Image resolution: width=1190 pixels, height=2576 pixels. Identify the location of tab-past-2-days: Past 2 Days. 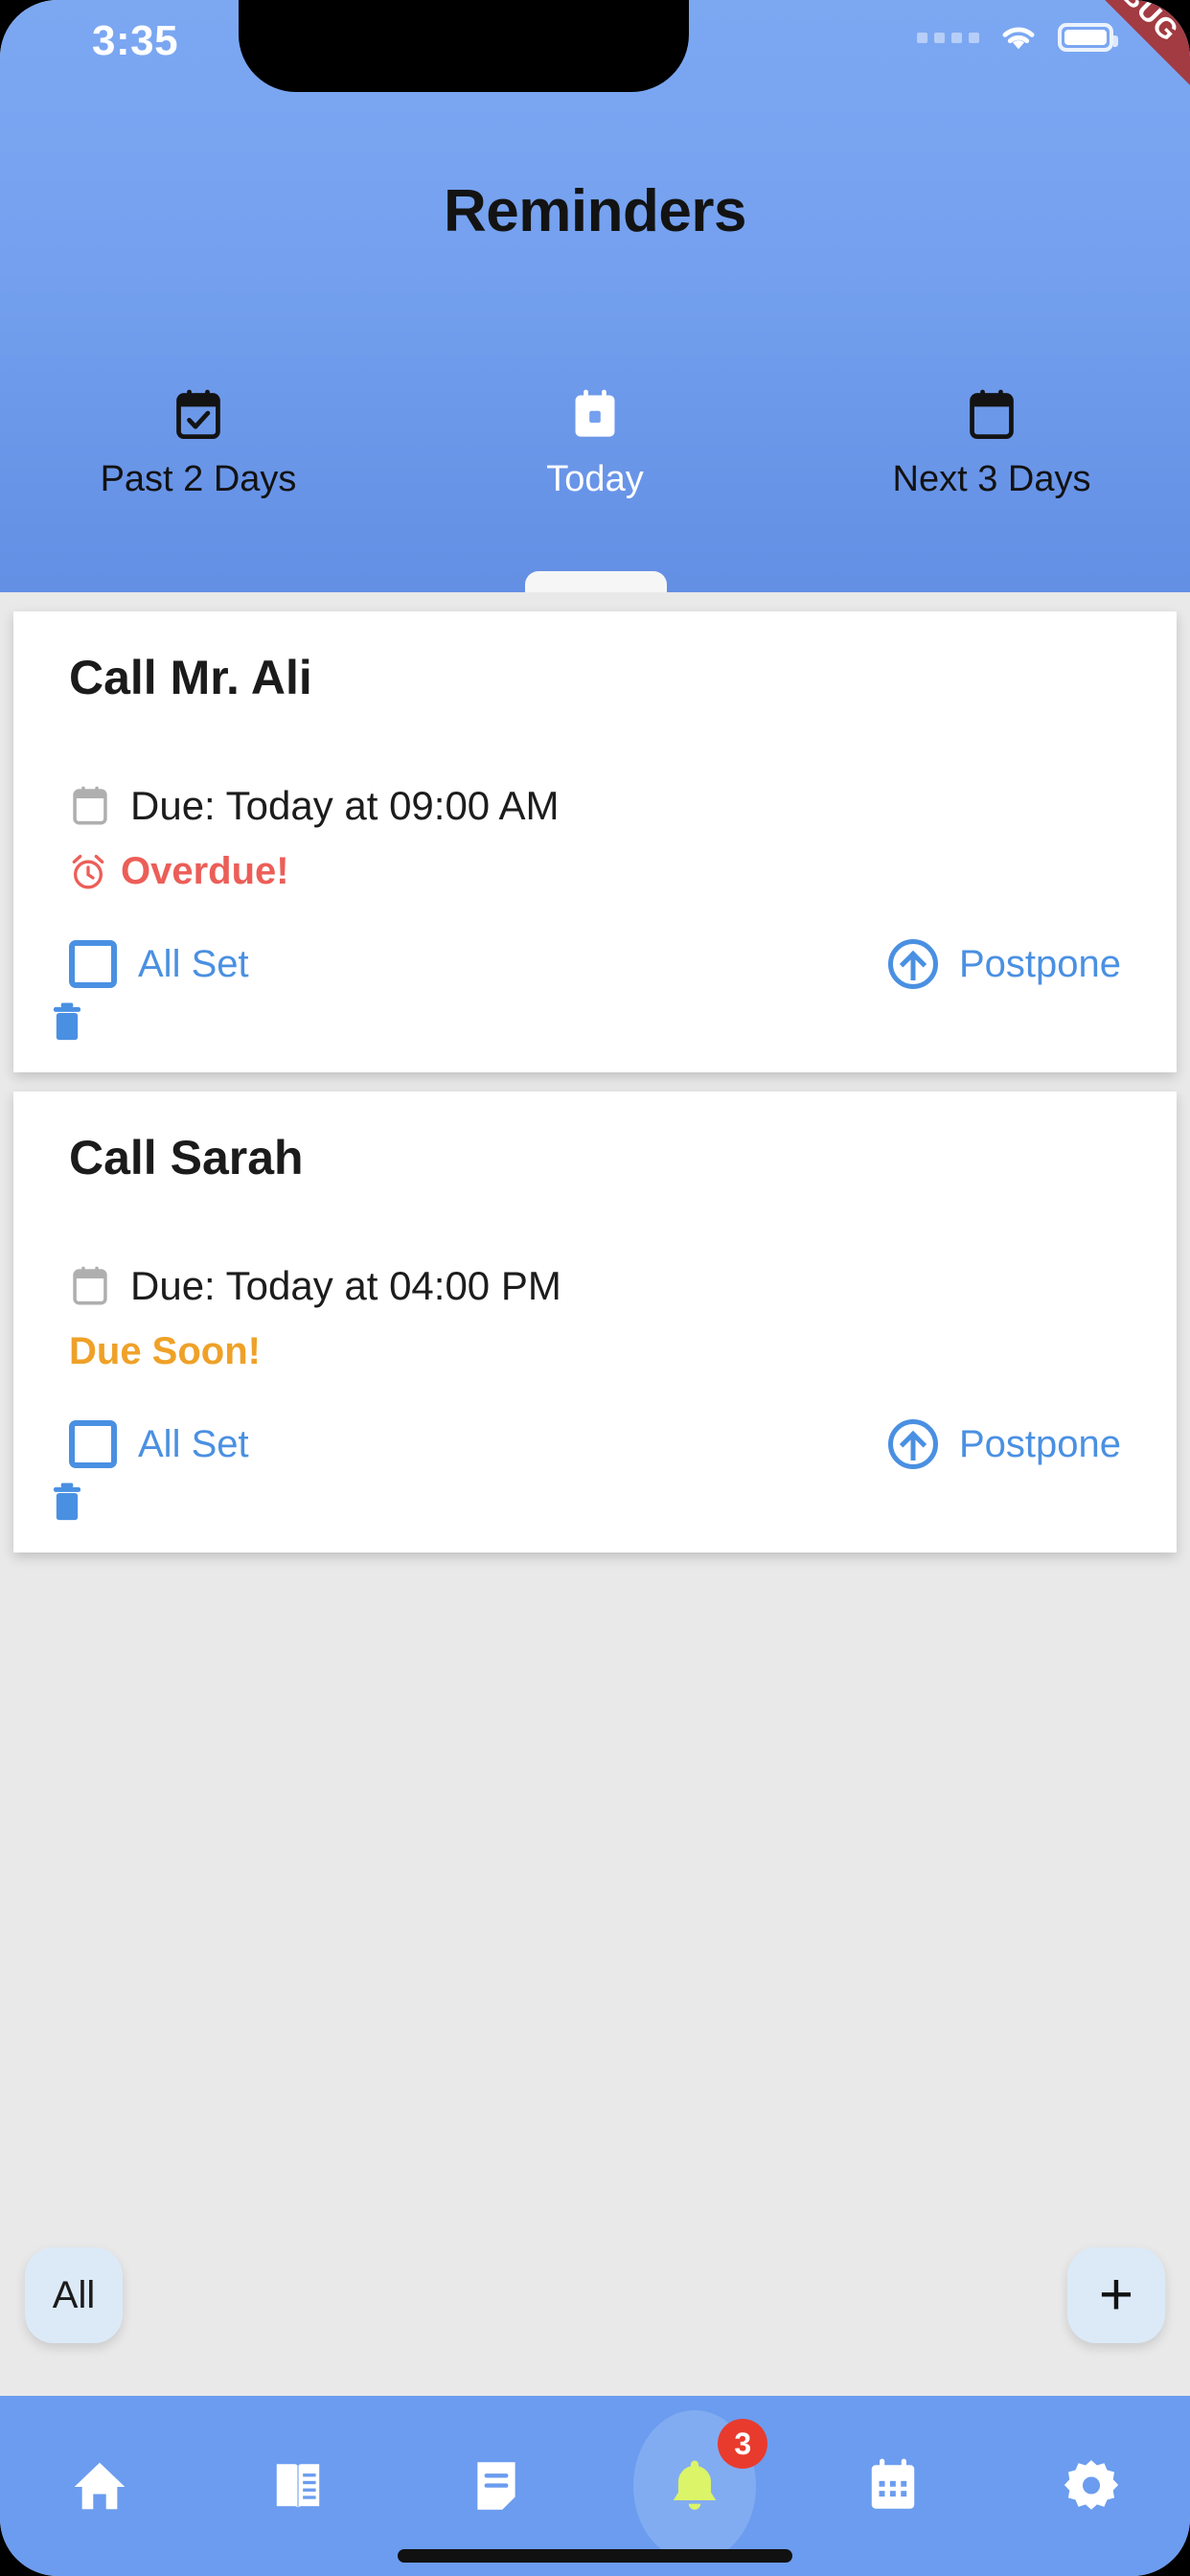
(199, 460).